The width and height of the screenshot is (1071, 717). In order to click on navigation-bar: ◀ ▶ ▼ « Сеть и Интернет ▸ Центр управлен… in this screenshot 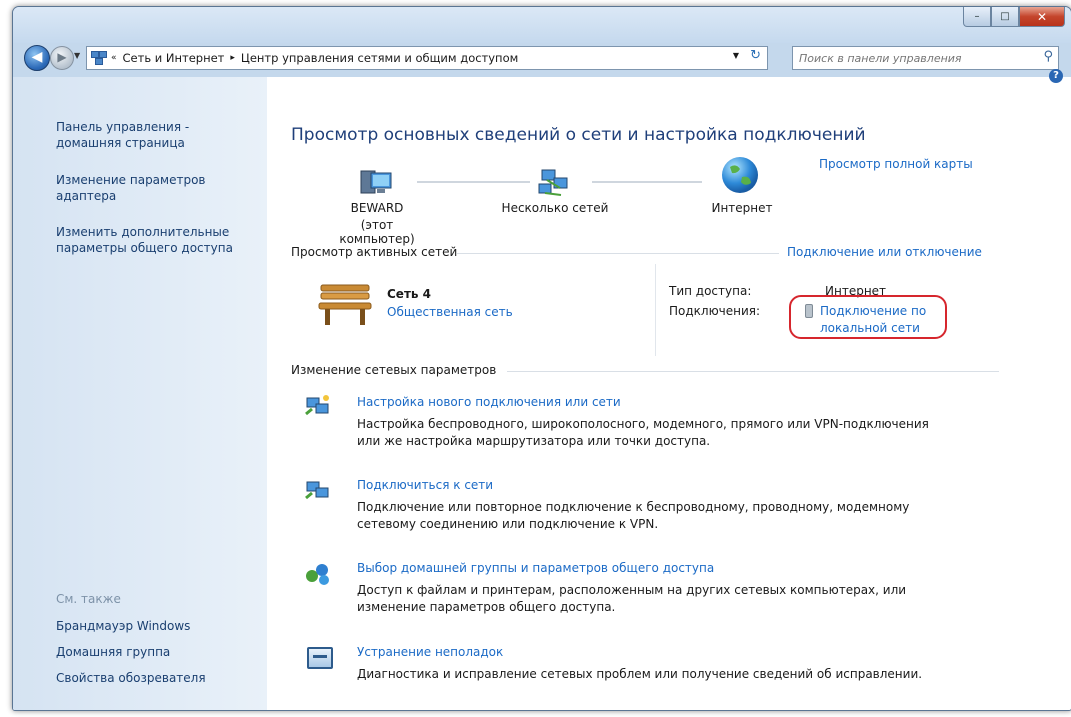, I will do `click(542, 58)`.